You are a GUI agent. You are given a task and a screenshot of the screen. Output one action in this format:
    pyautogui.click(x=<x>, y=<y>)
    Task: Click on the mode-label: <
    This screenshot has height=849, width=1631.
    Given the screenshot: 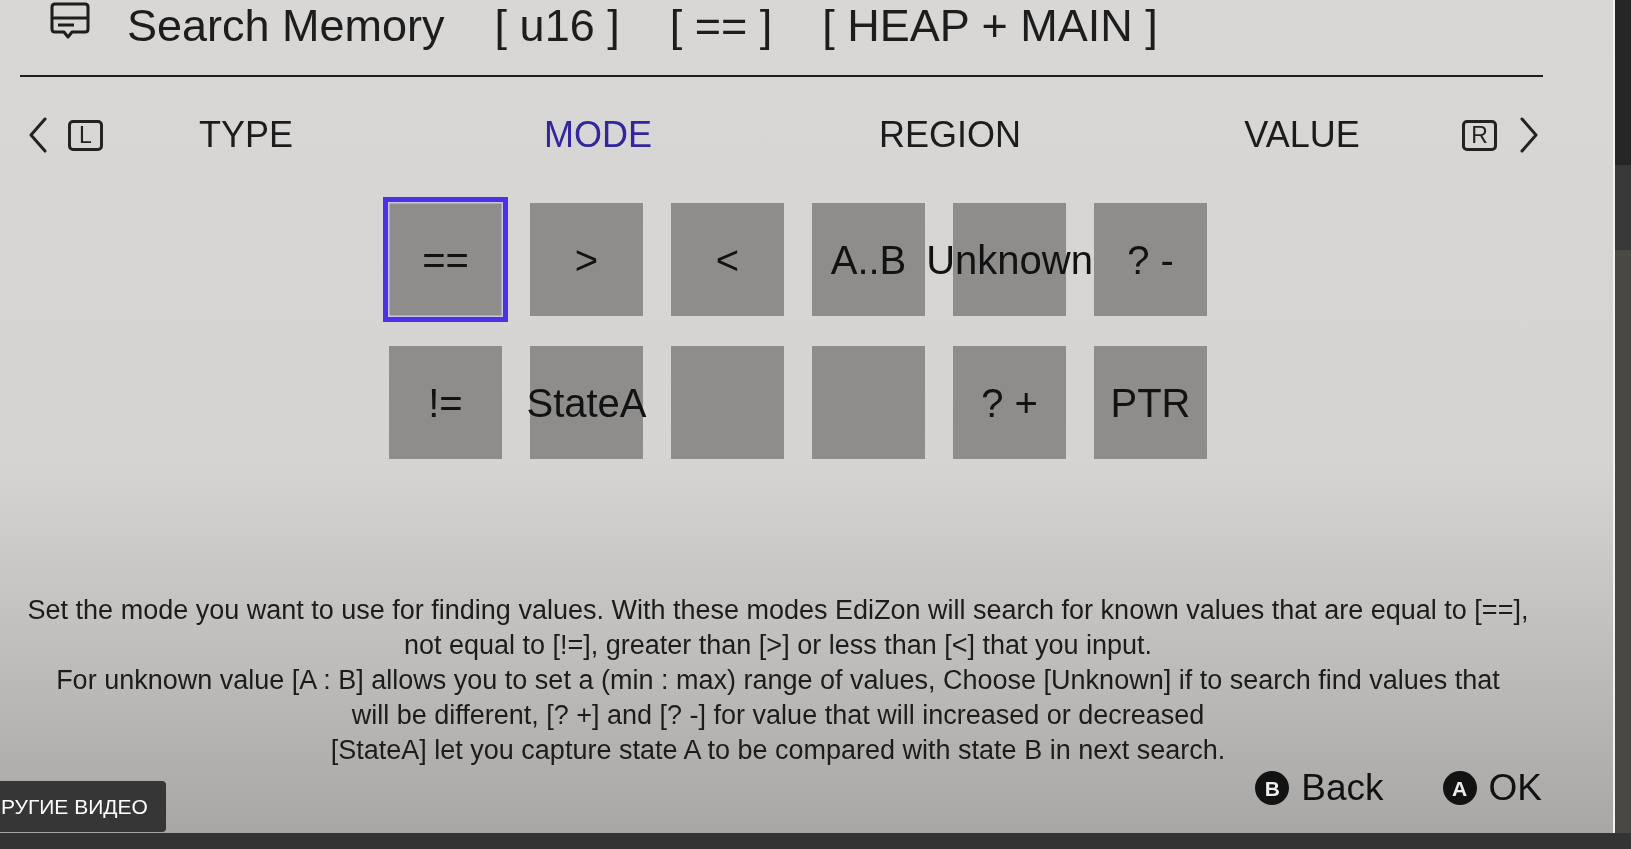 What is the action you would take?
    pyautogui.click(x=727, y=259)
    